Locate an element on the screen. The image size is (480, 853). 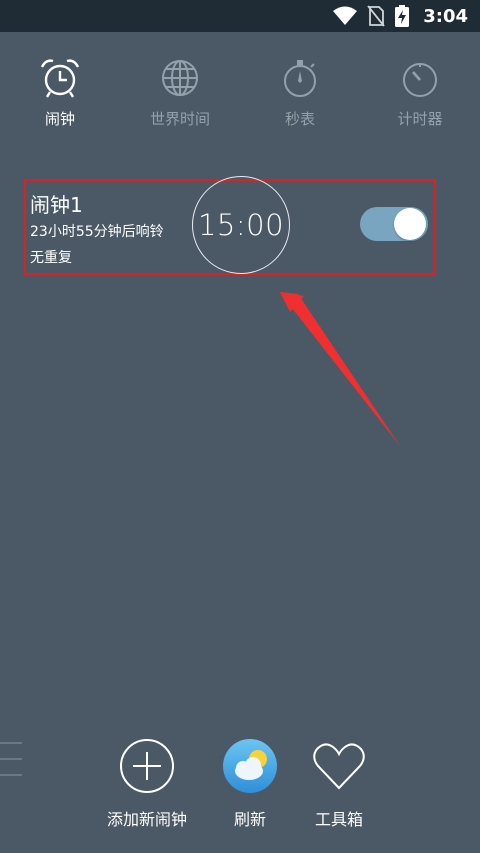
battery-charging-icon is located at coordinates (402, 16).